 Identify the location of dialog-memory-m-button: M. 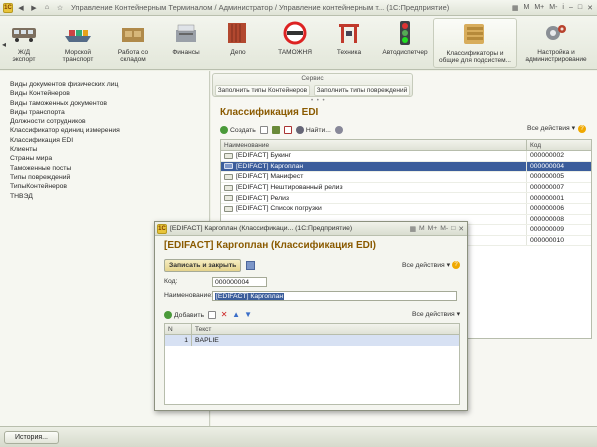
(422, 229).